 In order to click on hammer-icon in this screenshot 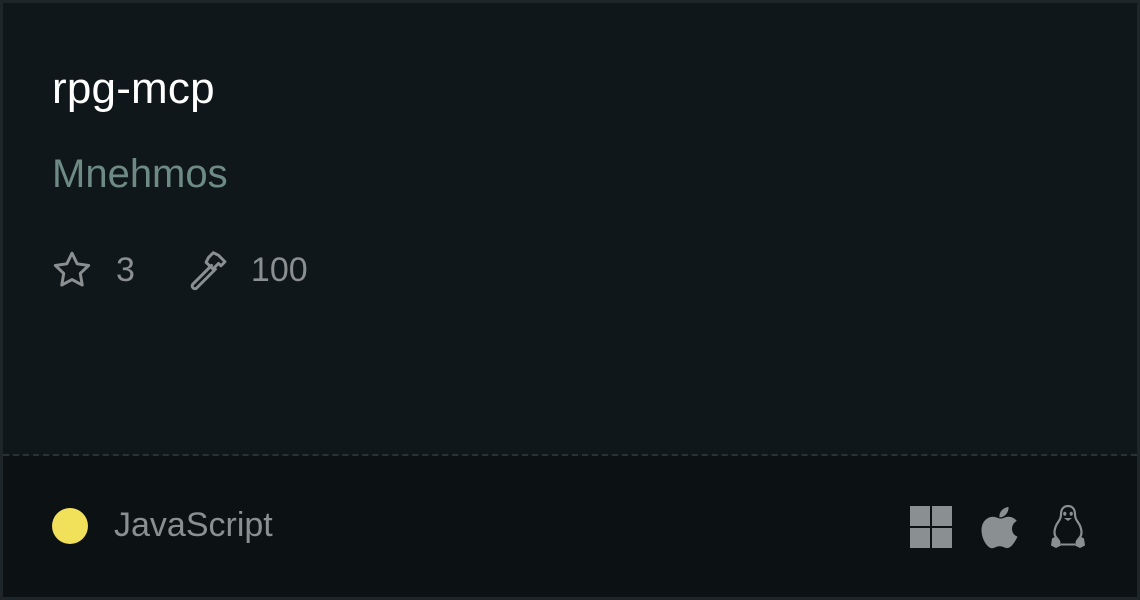, I will do `click(208, 271)`.